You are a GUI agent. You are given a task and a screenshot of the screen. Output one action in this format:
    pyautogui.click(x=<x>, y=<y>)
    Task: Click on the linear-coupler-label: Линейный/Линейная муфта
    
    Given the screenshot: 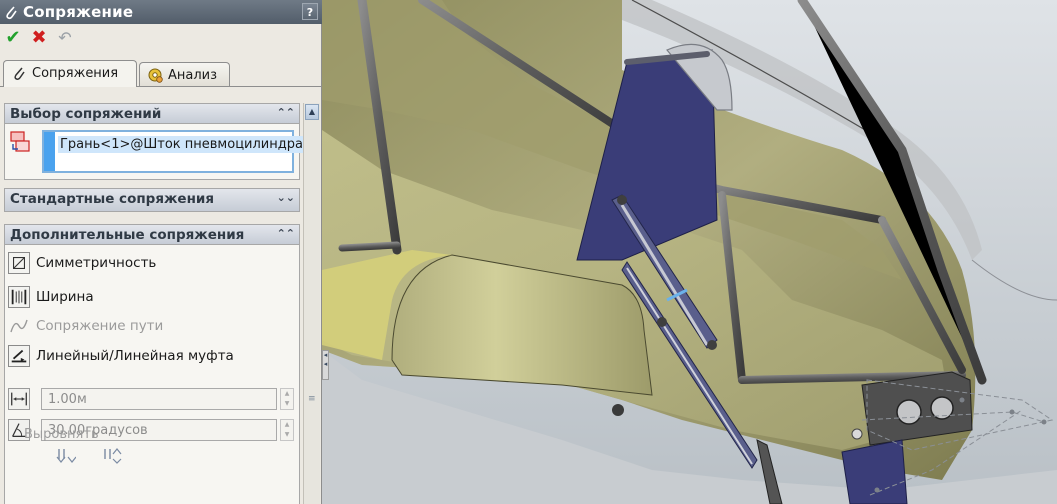 What is the action you would take?
    pyautogui.click(x=135, y=356)
    